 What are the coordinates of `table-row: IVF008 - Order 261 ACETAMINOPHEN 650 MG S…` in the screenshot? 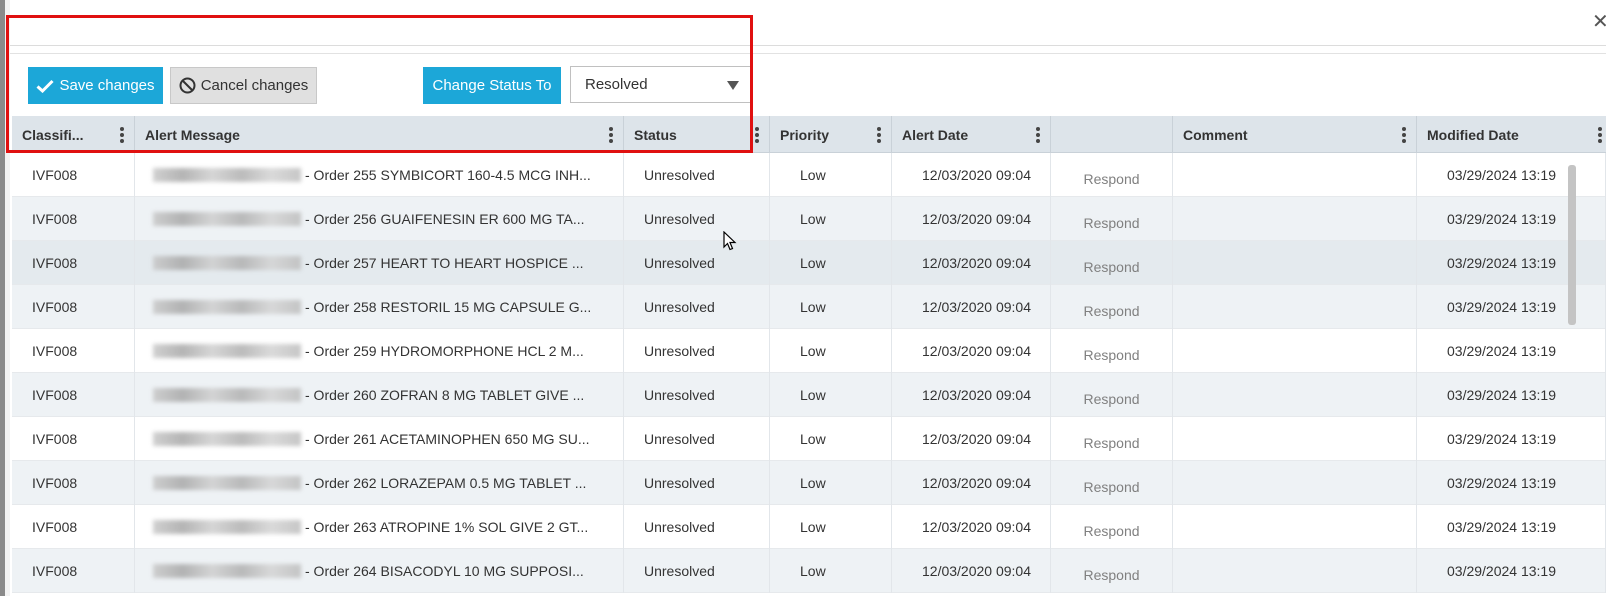 It's located at (809, 439).